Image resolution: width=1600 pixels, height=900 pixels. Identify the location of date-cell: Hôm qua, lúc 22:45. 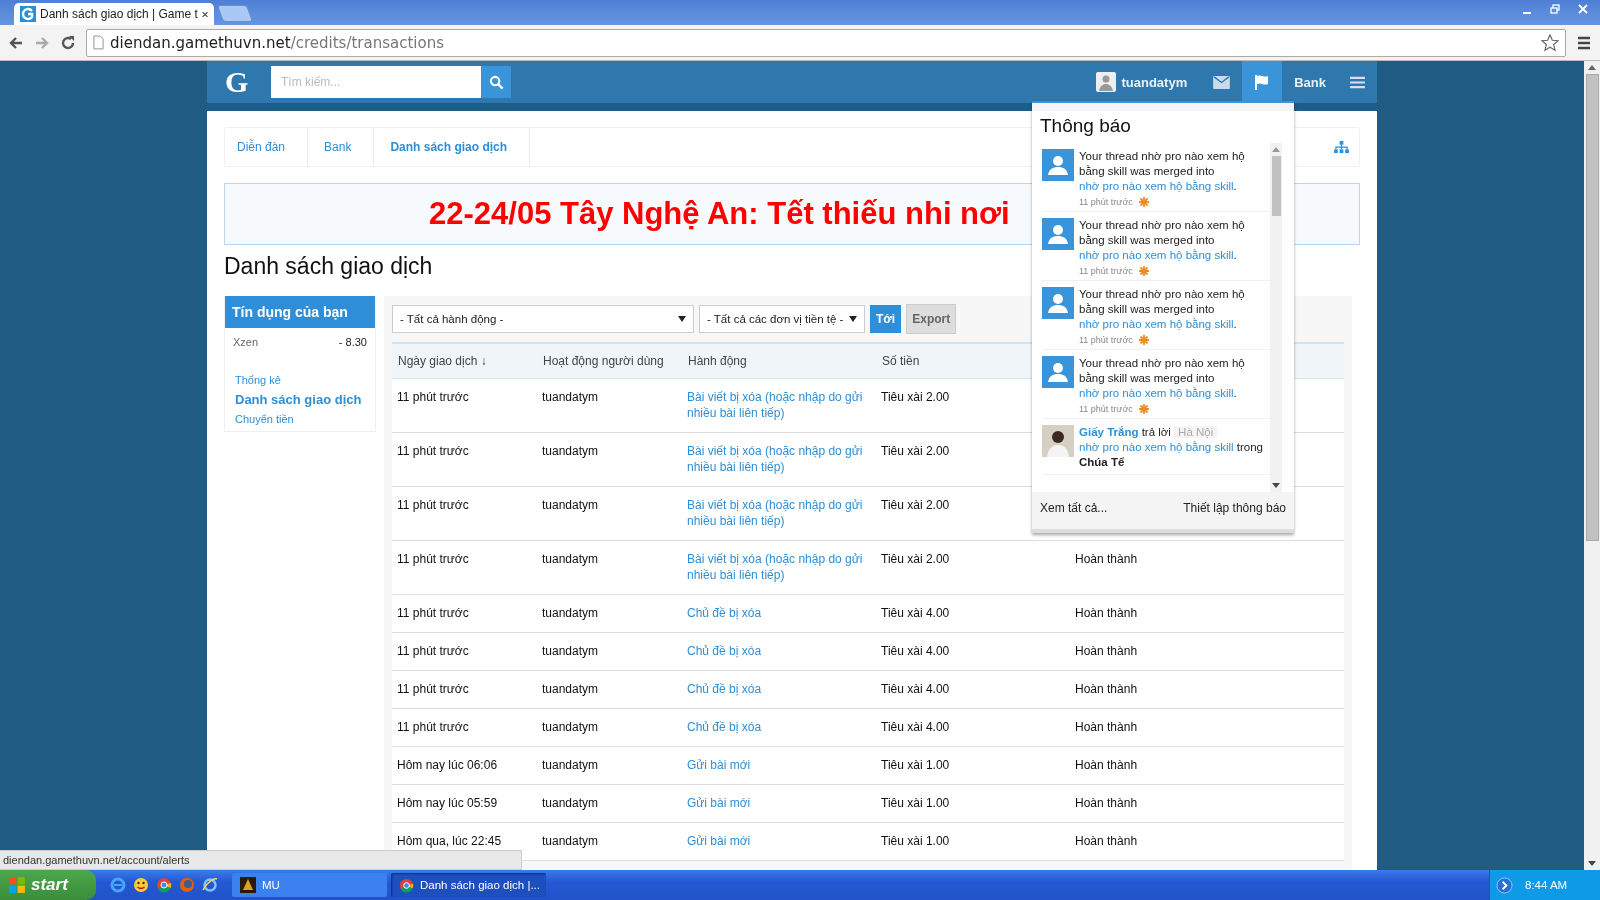
(449, 841).